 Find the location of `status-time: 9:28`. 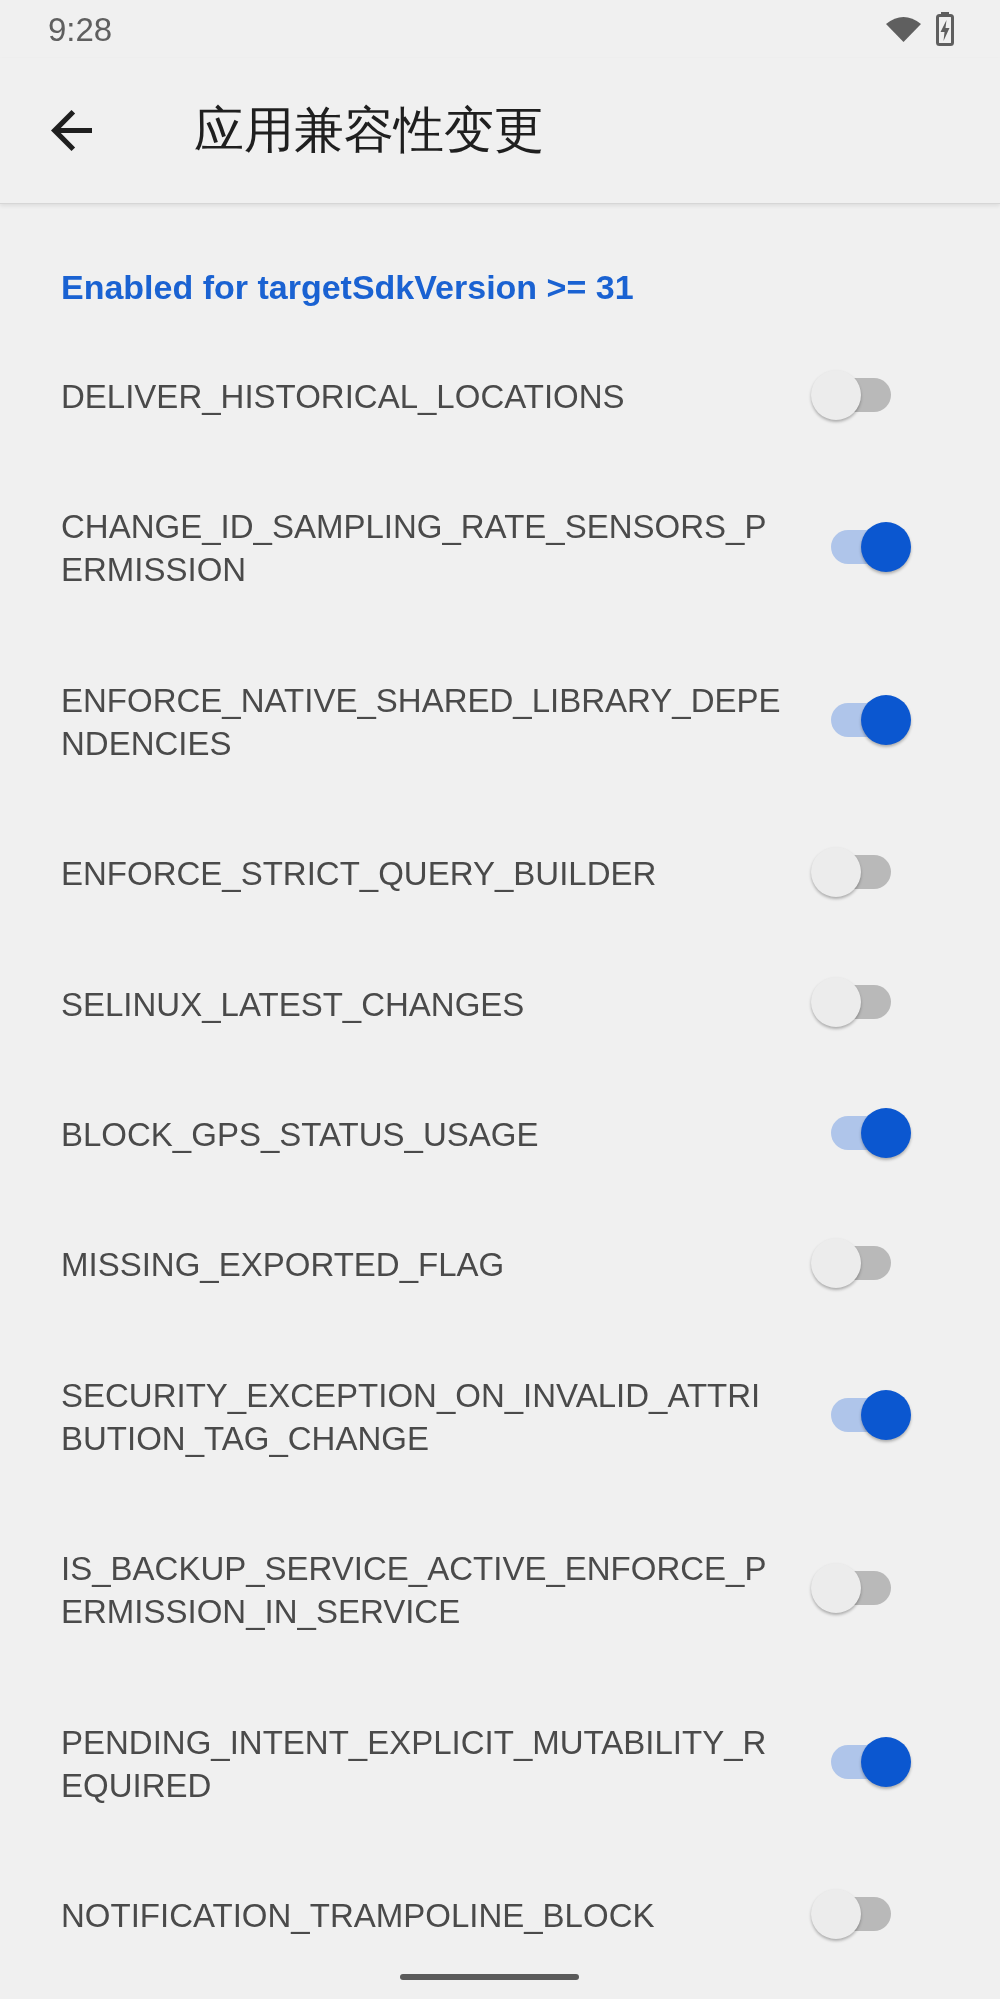

status-time: 9:28 is located at coordinates (80, 29).